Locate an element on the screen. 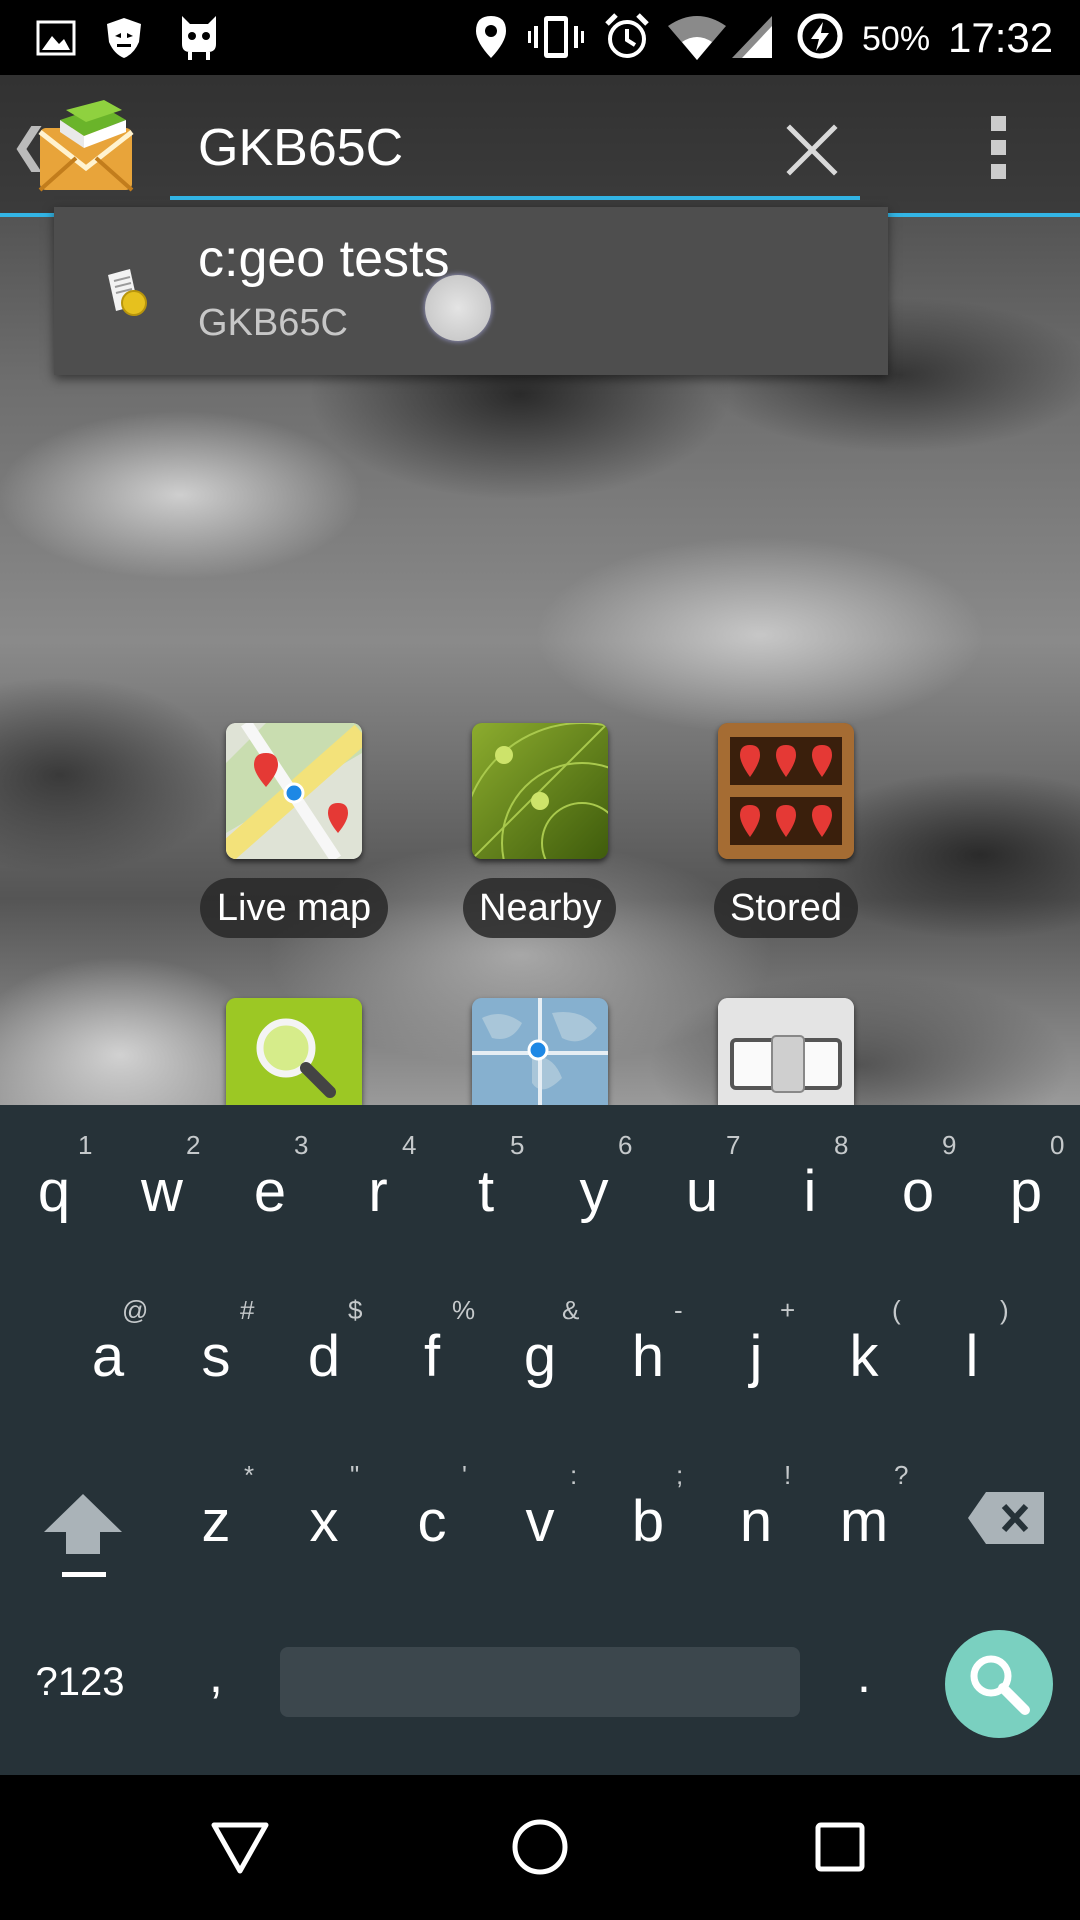 Image resolution: width=1080 pixels, height=1920 pixels. key-r: 4r is located at coordinates (378, 1200).